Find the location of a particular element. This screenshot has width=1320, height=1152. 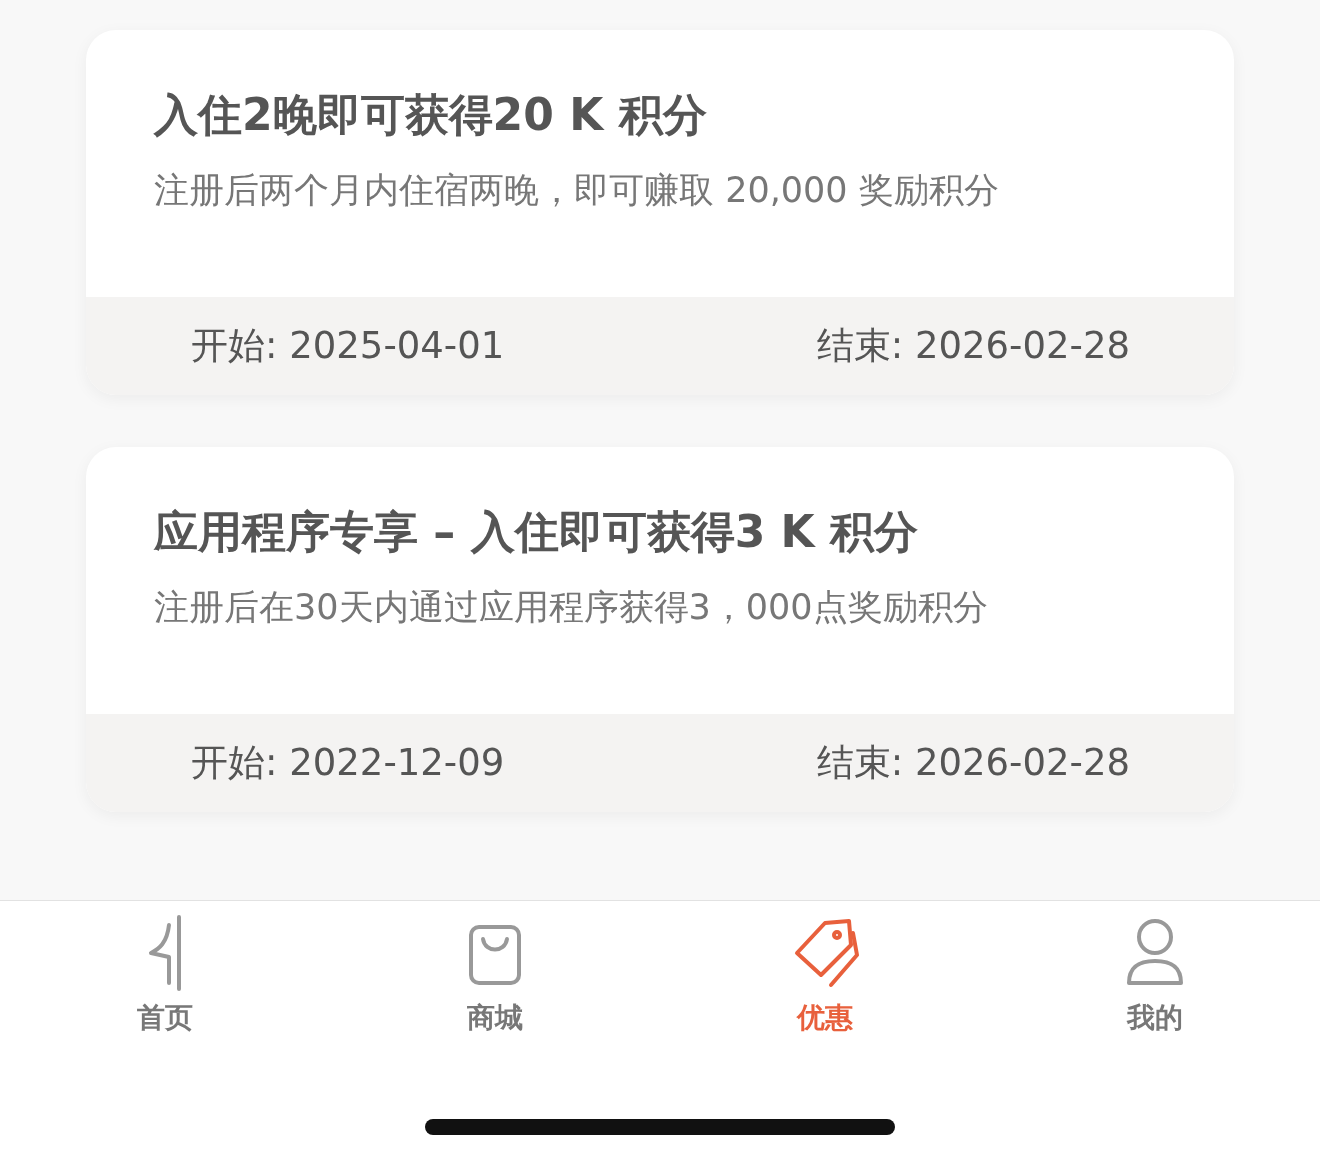

offer-description: 注册后在30天内通过应用程序获得3，000点奖励积分 is located at coordinates (571, 607).